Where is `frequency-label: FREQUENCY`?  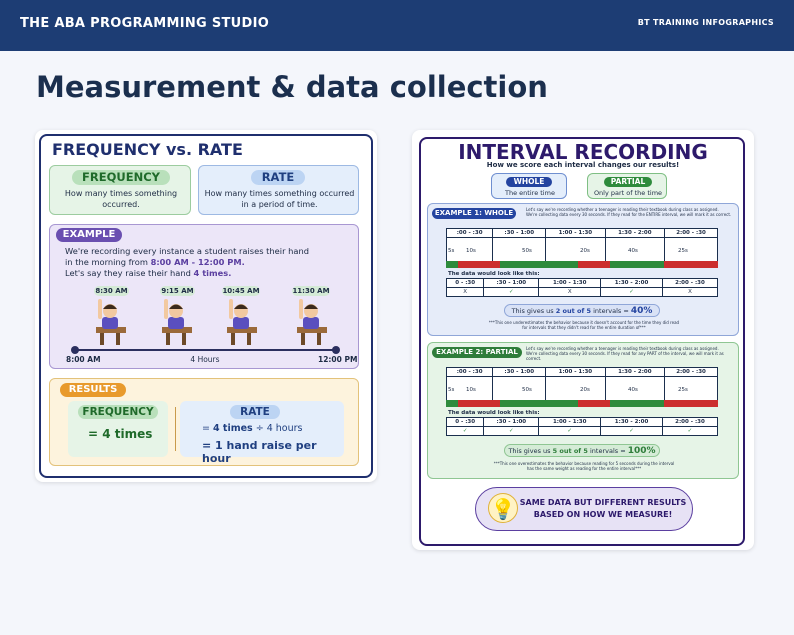
frequency-label: FREQUENCY is located at coordinates (121, 177).